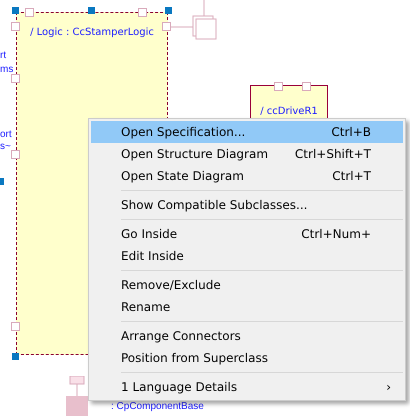 This screenshot has height=416, width=410. What do you see at coordinates (6, 135) in the screenshot?
I see `diagram-label: ort` at bounding box center [6, 135].